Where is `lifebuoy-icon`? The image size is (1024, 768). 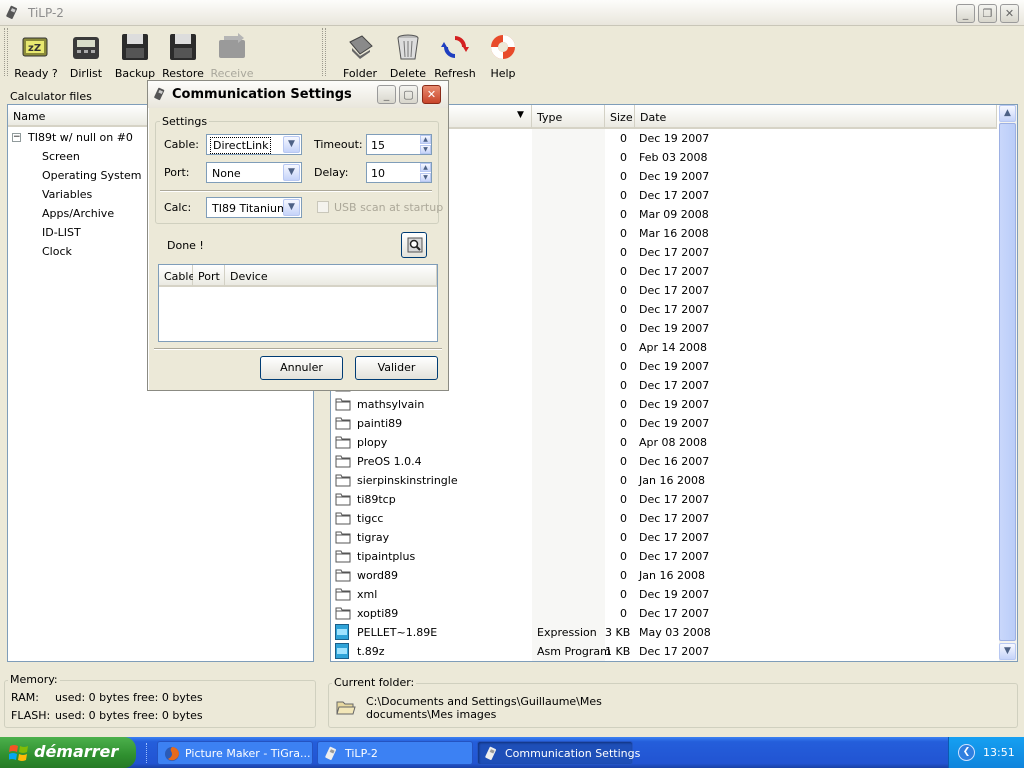 lifebuoy-icon is located at coordinates (503, 47).